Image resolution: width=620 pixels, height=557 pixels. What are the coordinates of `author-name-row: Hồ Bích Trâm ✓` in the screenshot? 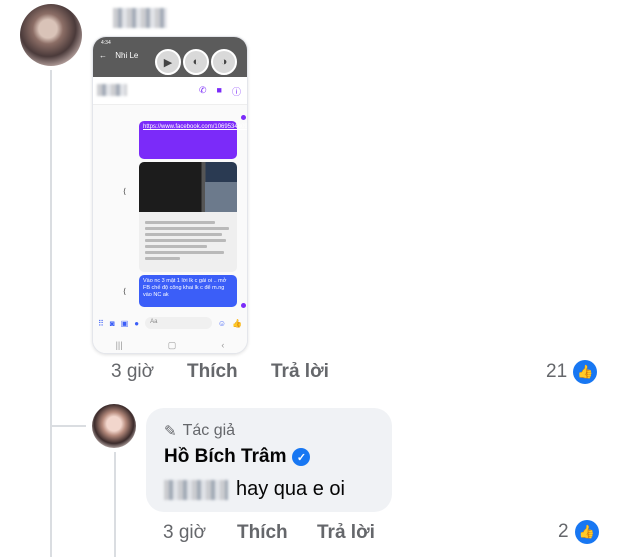 It's located at (237, 457).